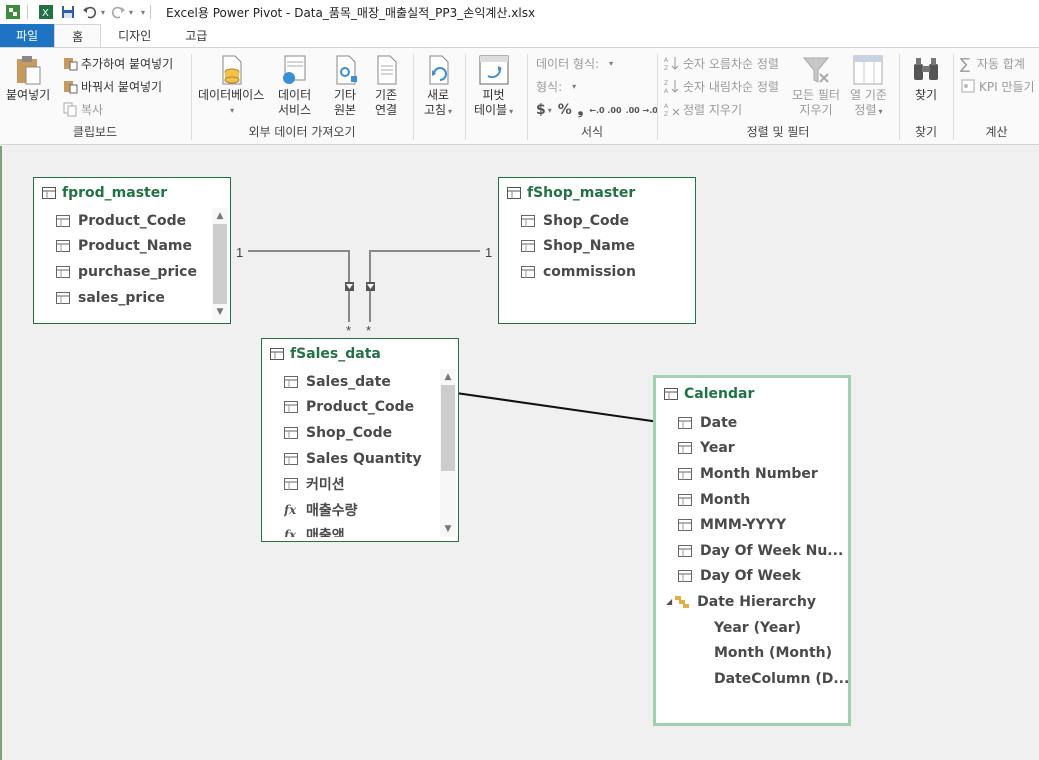 This screenshot has width=1039, height=760. What do you see at coordinates (997, 86) in the screenshot?
I see `create-kpi-button: KPI 만들기` at bounding box center [997, 86].